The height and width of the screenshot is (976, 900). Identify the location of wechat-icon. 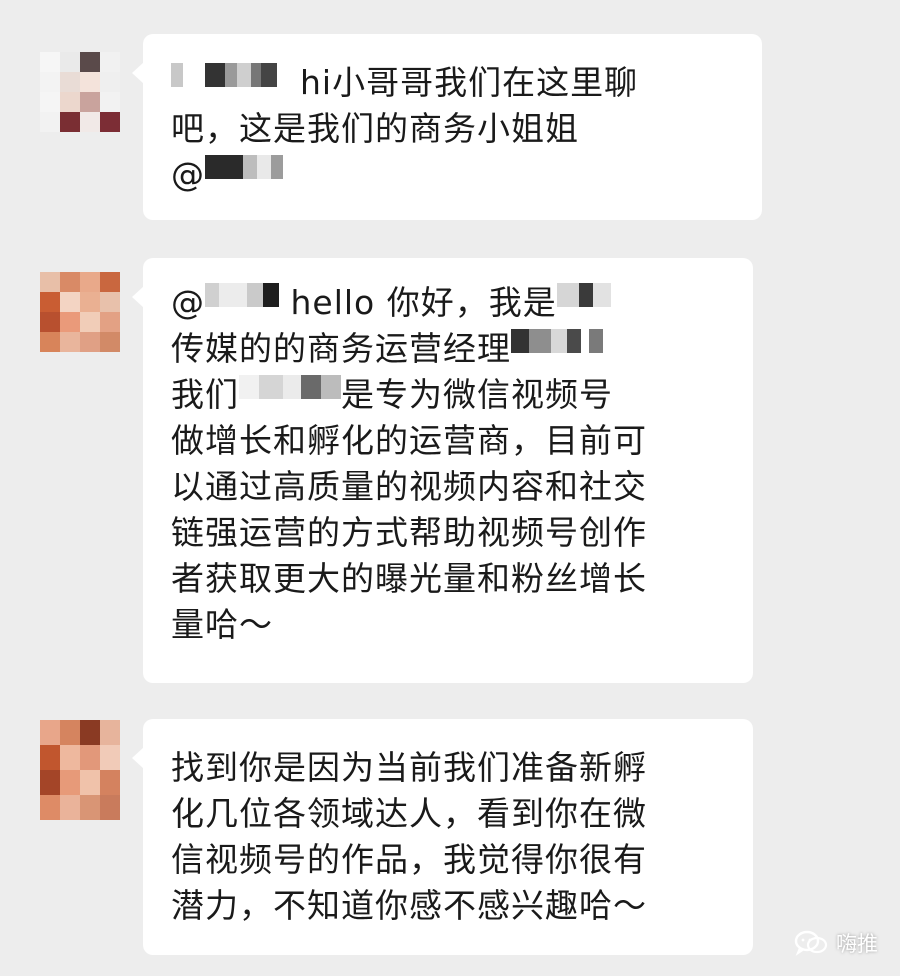
(811, 943).